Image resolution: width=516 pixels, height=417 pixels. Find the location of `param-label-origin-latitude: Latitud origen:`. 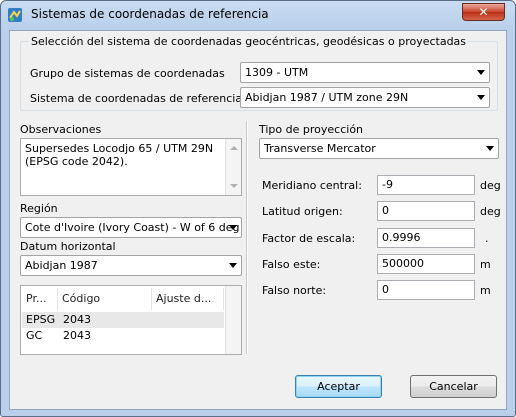

param-label-origin-latitude: Latitud origen: is located at coordinates (302, 211).